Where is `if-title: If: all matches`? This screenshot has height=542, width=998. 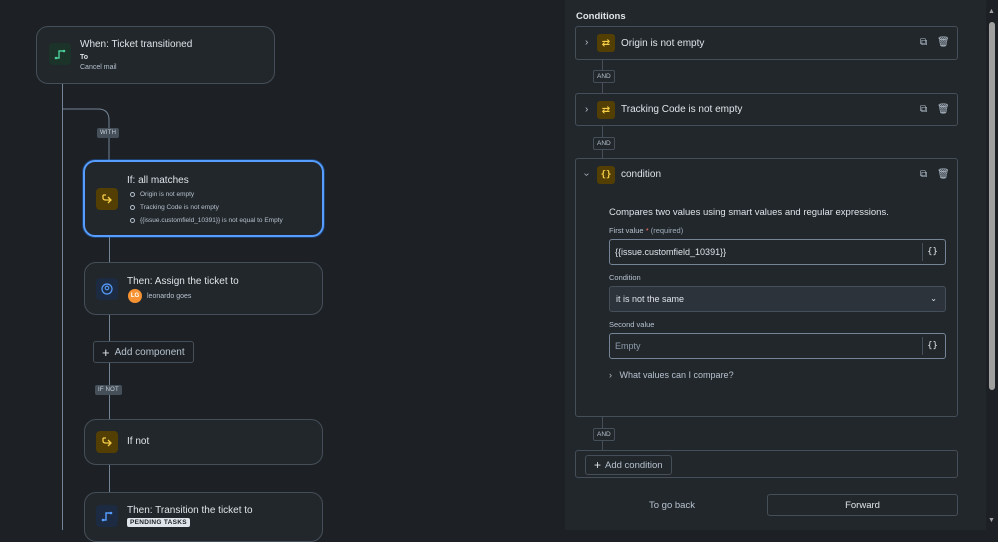 if-title: If: all matches is located at coordinates (158, 180).